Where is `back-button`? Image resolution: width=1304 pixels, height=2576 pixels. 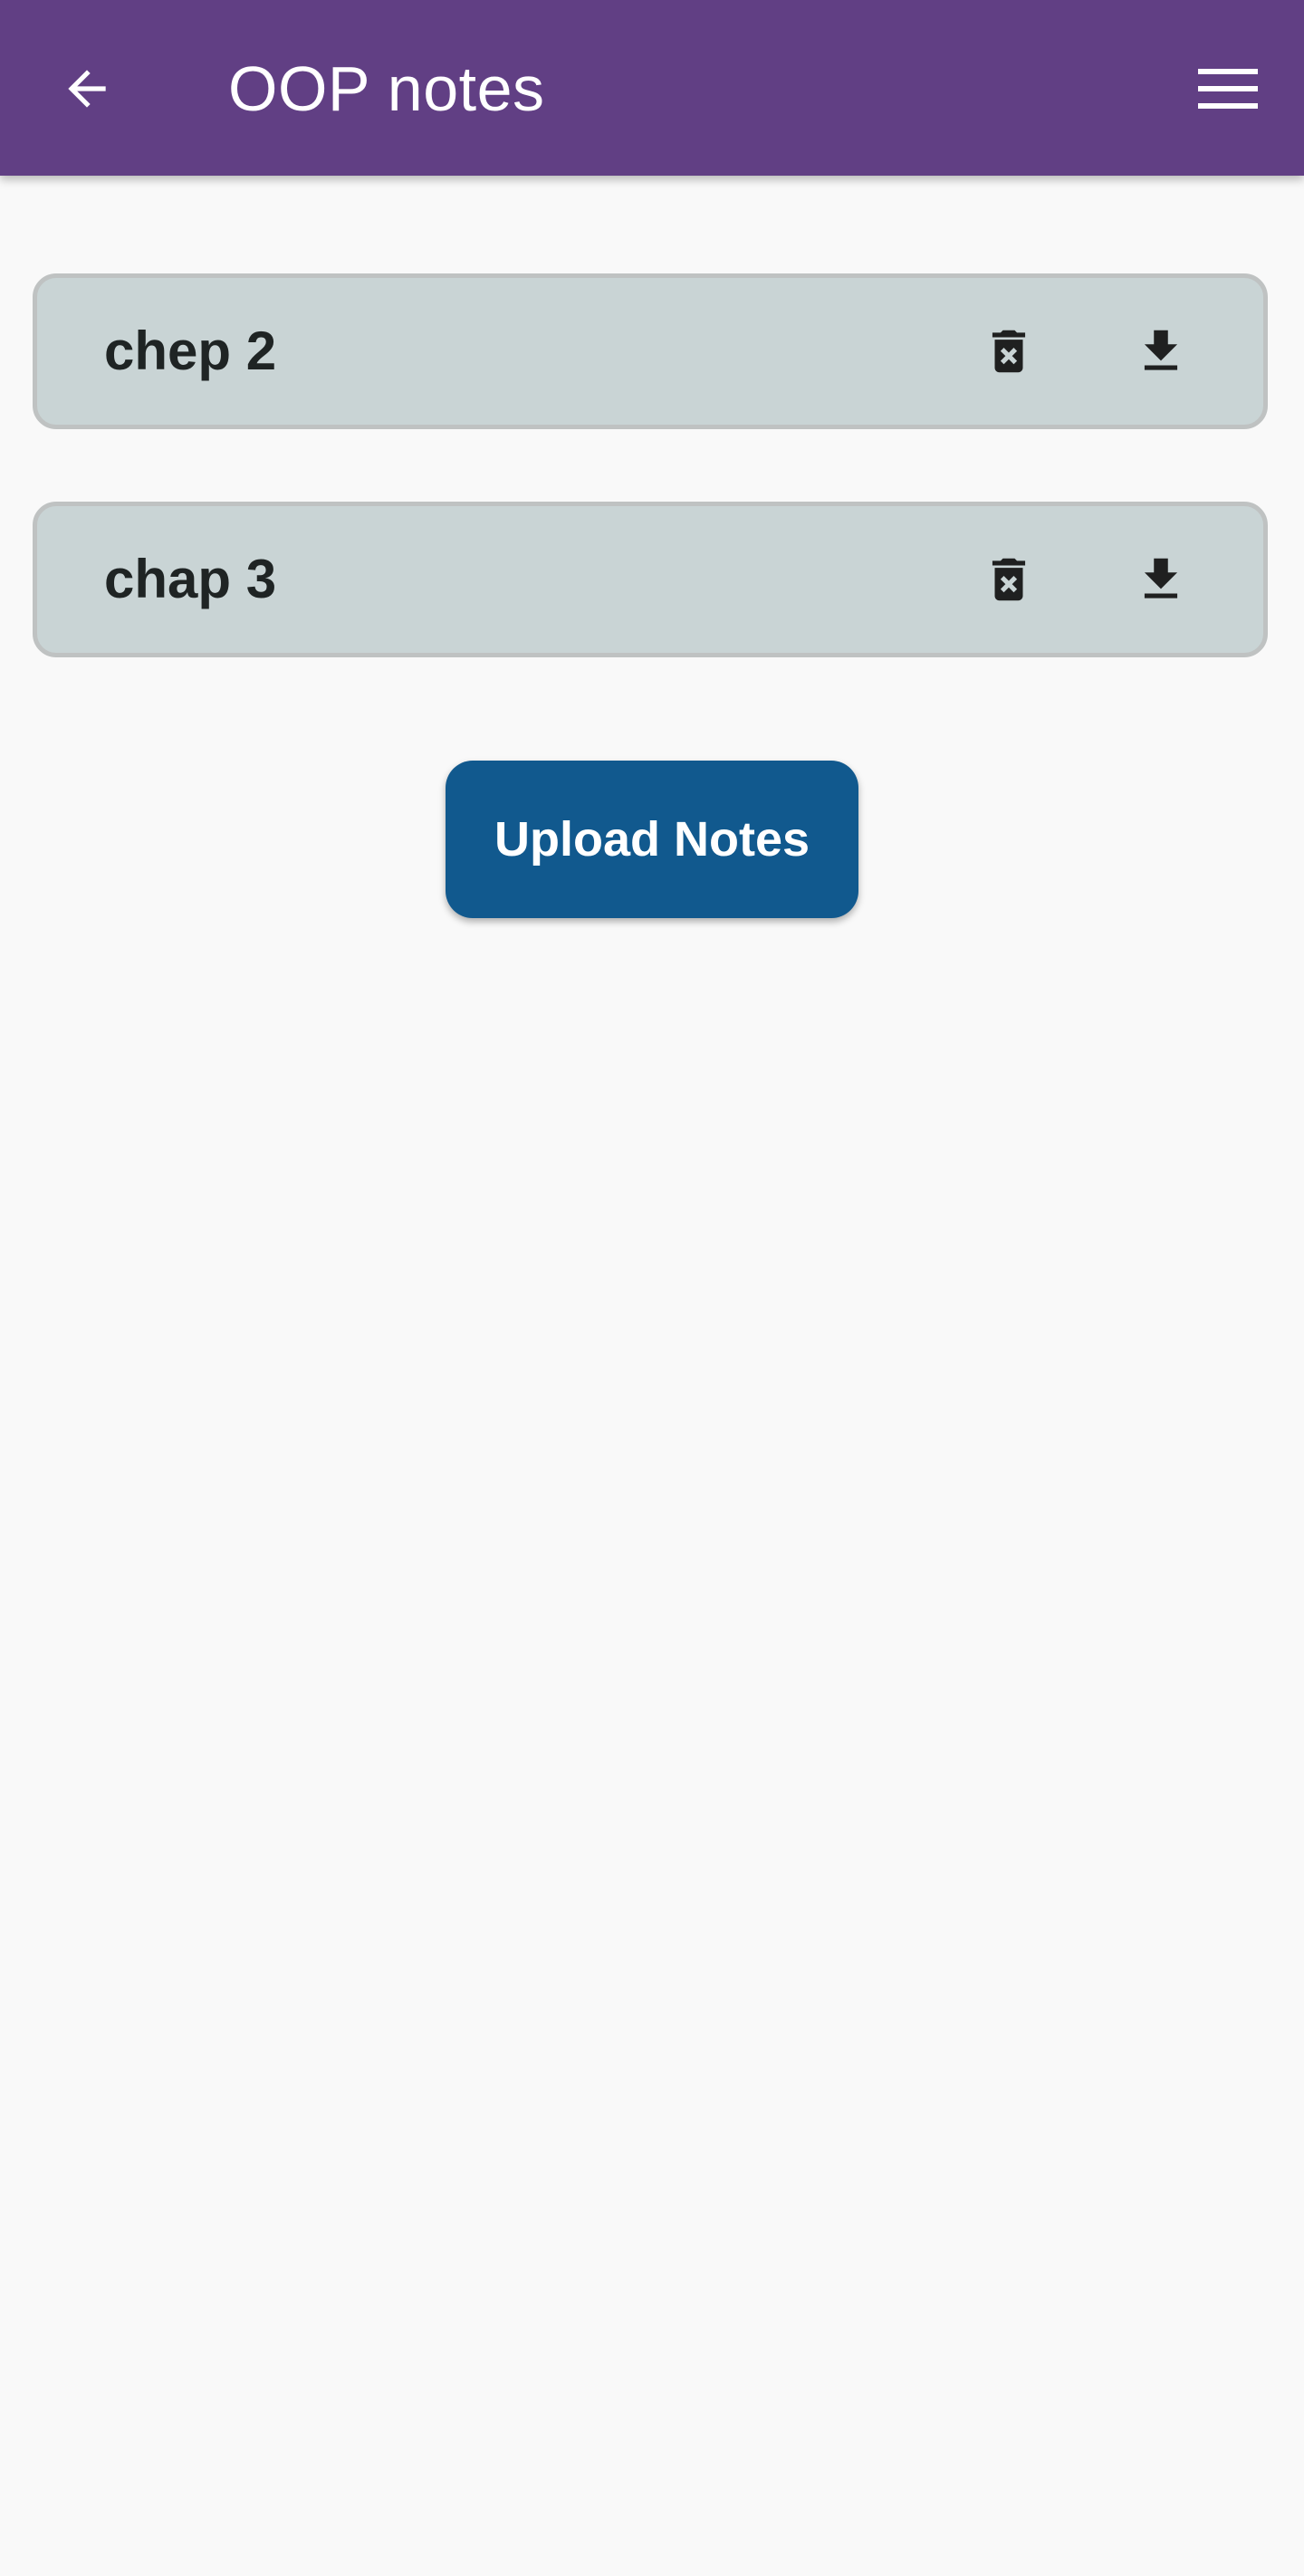
back-button is located at coordinates (87, 88).